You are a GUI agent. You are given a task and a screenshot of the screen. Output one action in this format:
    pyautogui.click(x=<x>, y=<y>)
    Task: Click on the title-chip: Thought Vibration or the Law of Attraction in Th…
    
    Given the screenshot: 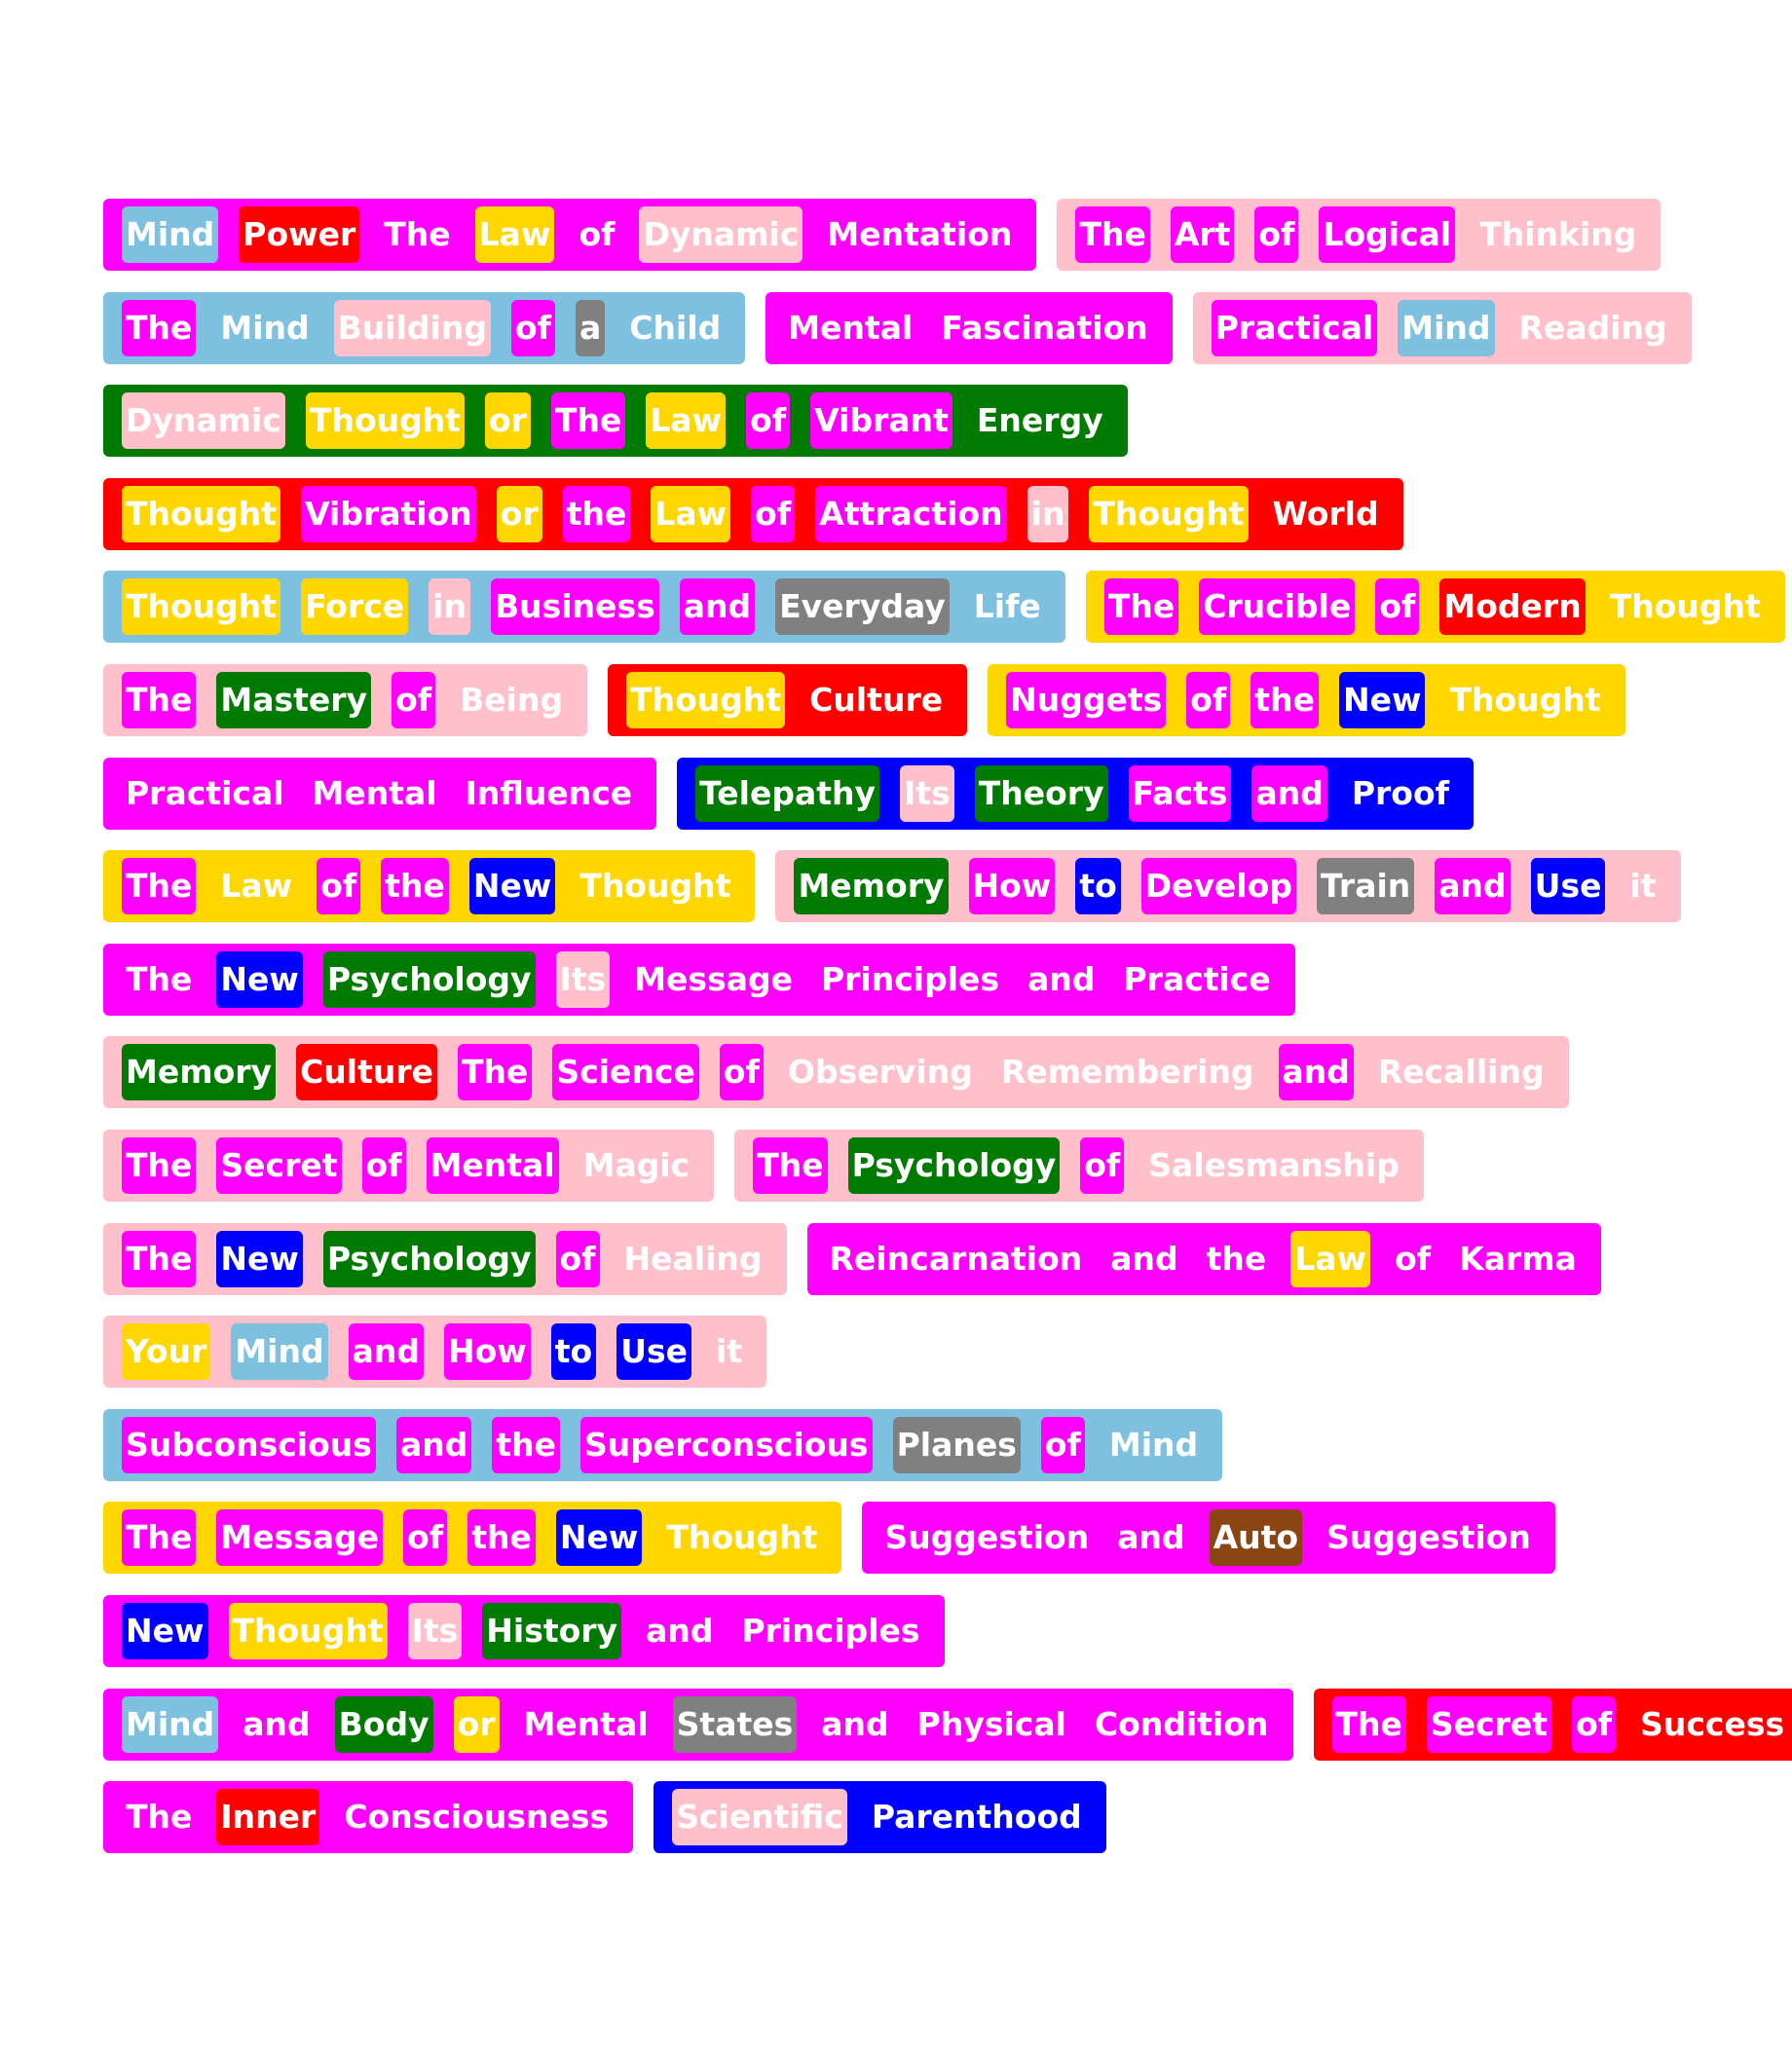 What is the action you would take?
    pyautogui.click(x=753, y=514)
    